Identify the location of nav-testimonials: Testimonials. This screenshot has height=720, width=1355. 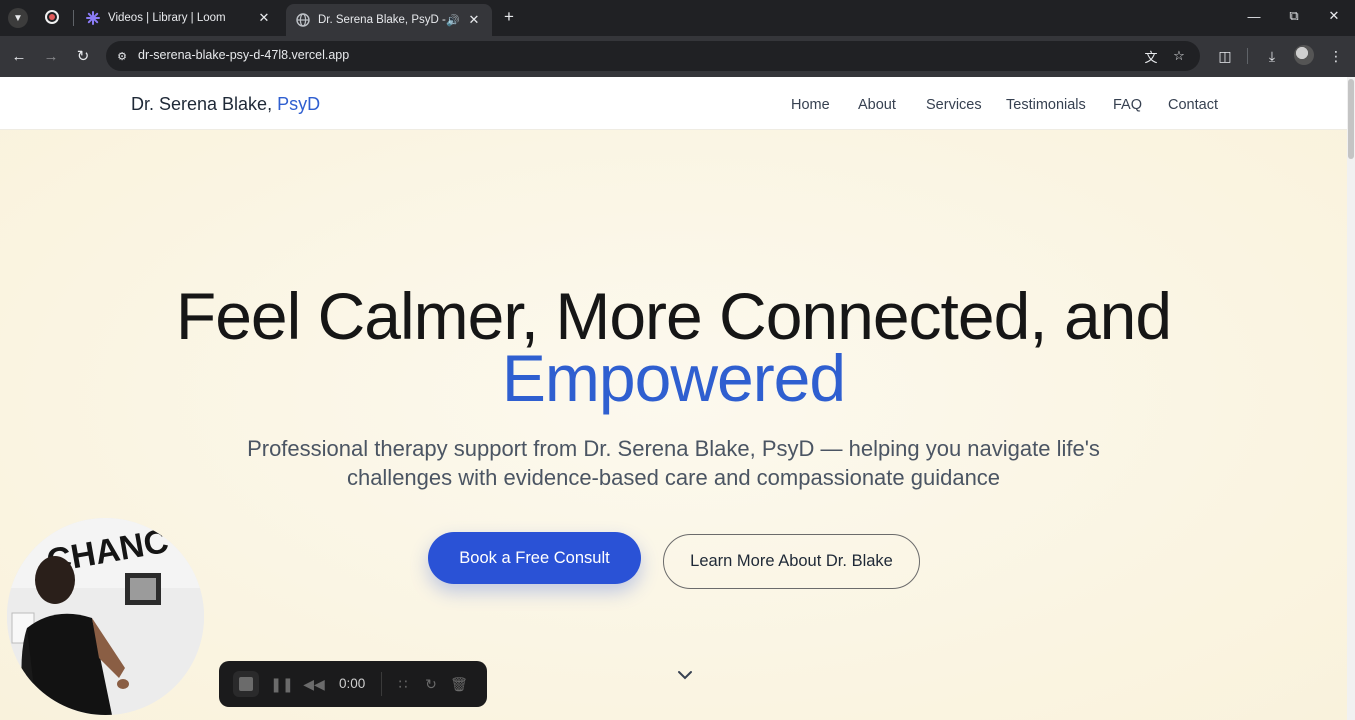
(1046, 105).